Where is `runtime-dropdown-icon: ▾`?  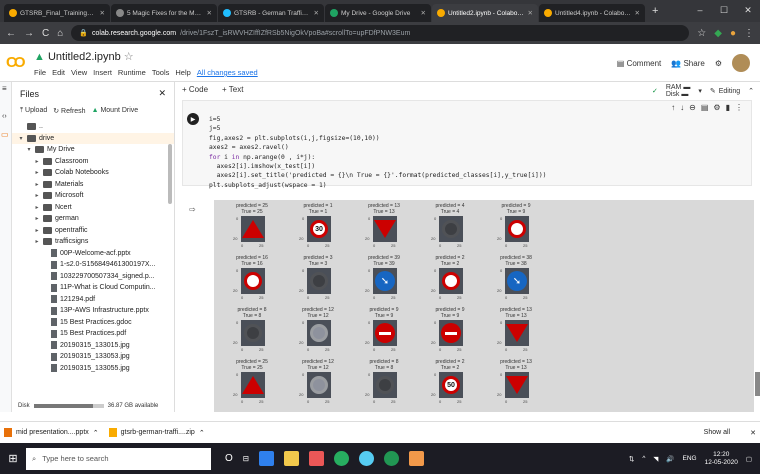 runtime-dropdown-icon: ▾ is located at coordinates (700, 91).